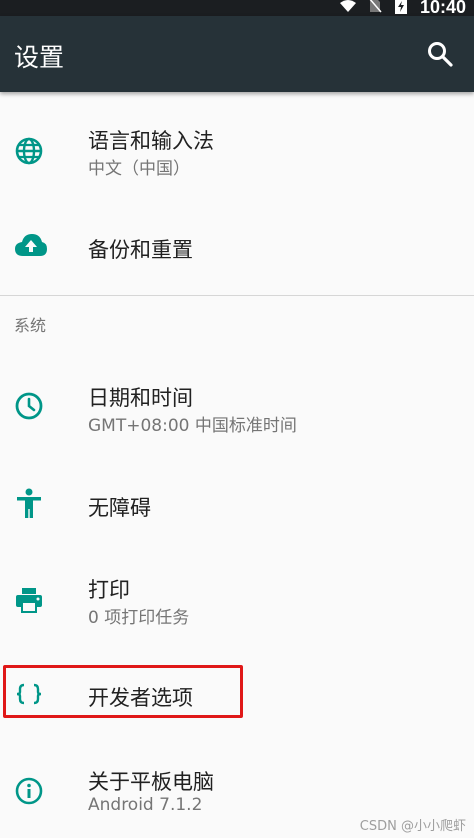 The image size is (474, 838). Describe the element at coordinates (30, 246) in the screenshot. I see `cloud-upload-icon` at that location.